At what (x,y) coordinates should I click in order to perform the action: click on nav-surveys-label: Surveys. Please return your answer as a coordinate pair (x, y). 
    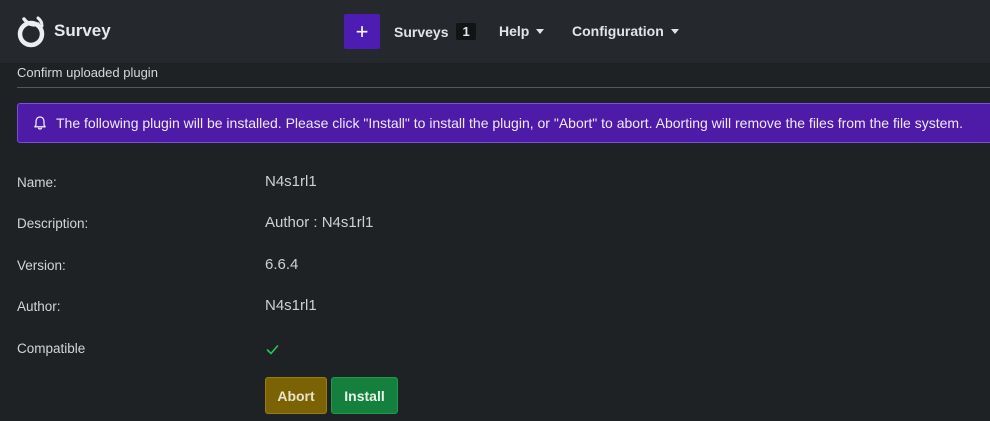
    Looking at the image, I should click on (421, 31).